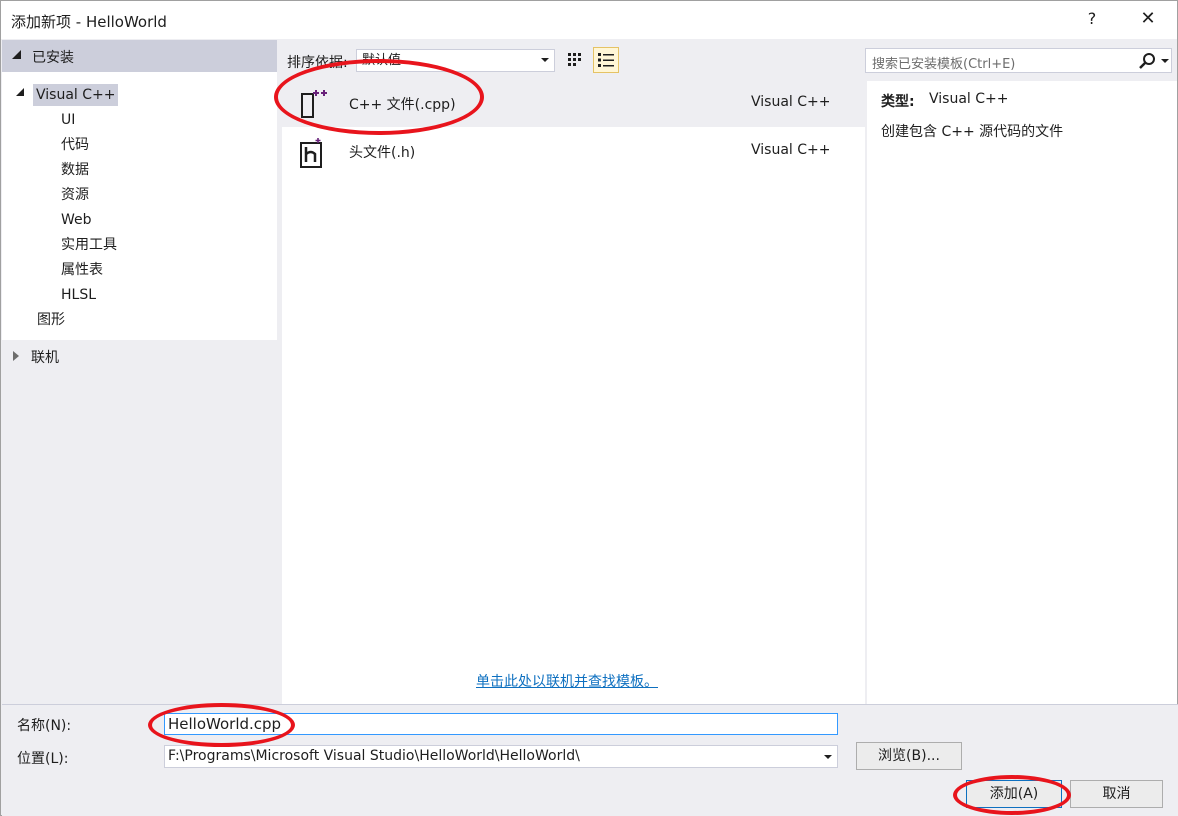 The image size is (1178, 816). I want to click on header-file-icon, so click(311, 153).